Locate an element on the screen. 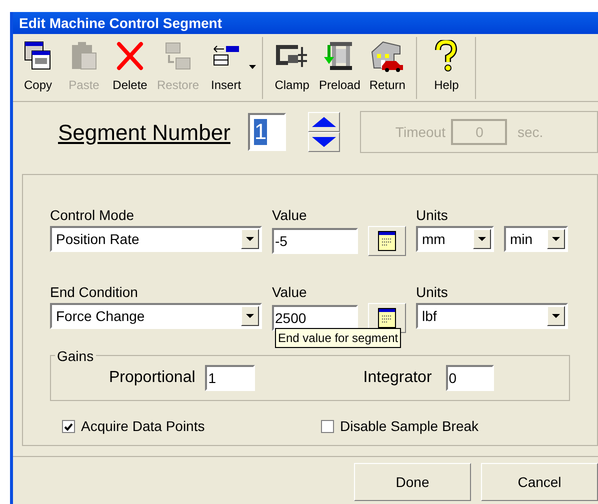 The height and width of the screenshot is (504, 598). dialog-button: Done is located at coordinates (412, 482).